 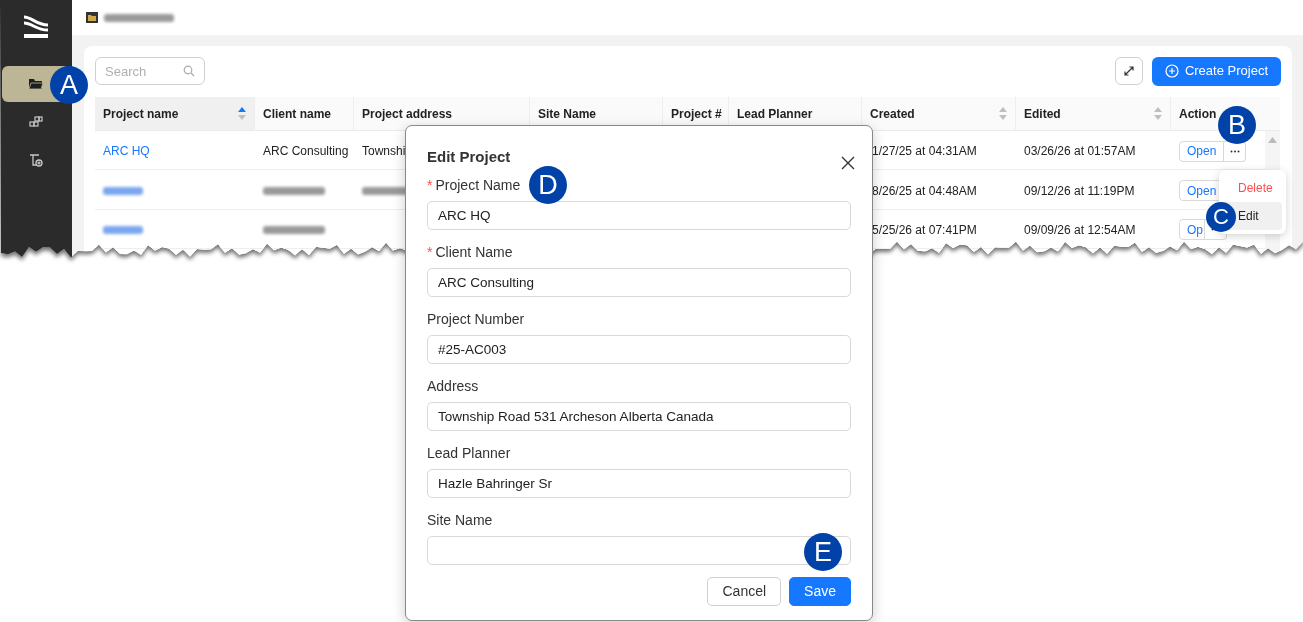 I want to click on column-label: Project #, so click(x=696, y=114).